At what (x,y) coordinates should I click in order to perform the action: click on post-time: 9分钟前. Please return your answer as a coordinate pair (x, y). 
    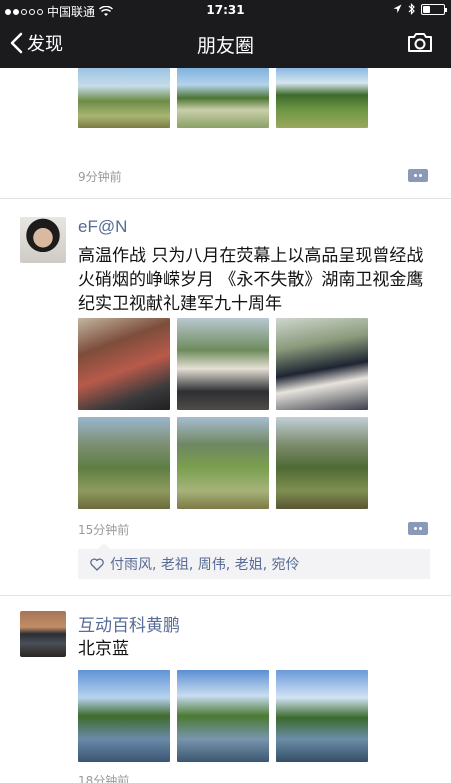
    Looking at the image, I should click on (100, 177).